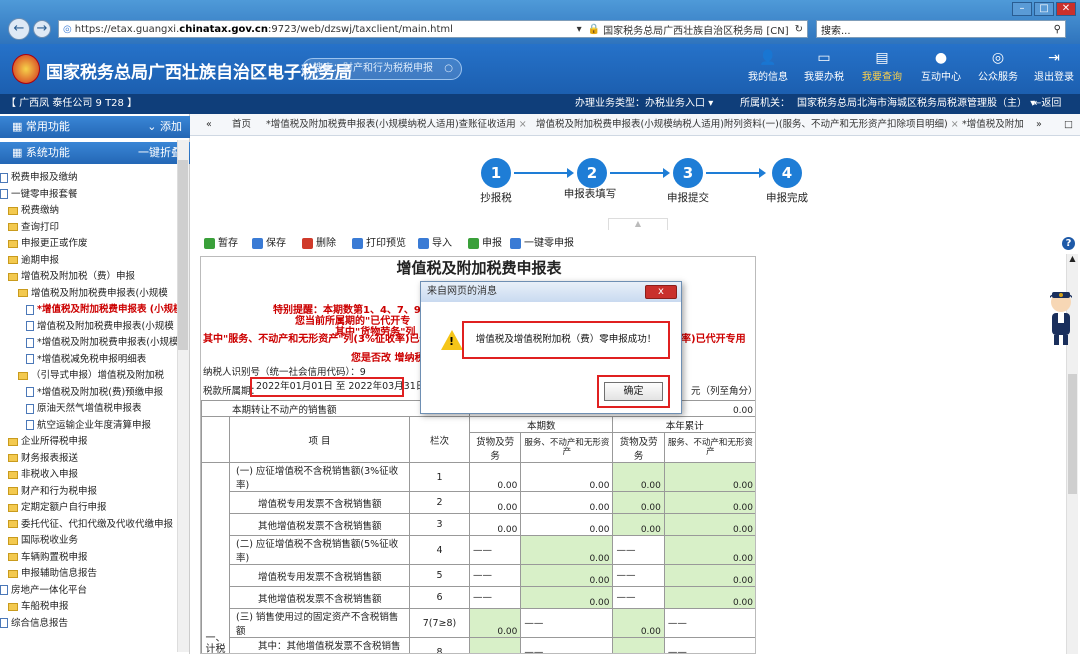  Describe the element at coordinates (916, 104) in the screenshot. I see `org-select: 国家税务总局北海市海城区税务局税源管理股（主） ▾` at that location.